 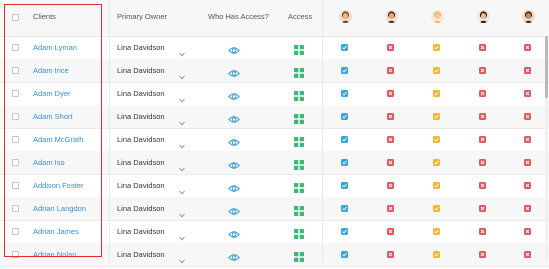 What do you see at coordinates (51, 70) in the screenshot?
I see `client-name-link: Adam Ince` at bounding box center [51, 70].